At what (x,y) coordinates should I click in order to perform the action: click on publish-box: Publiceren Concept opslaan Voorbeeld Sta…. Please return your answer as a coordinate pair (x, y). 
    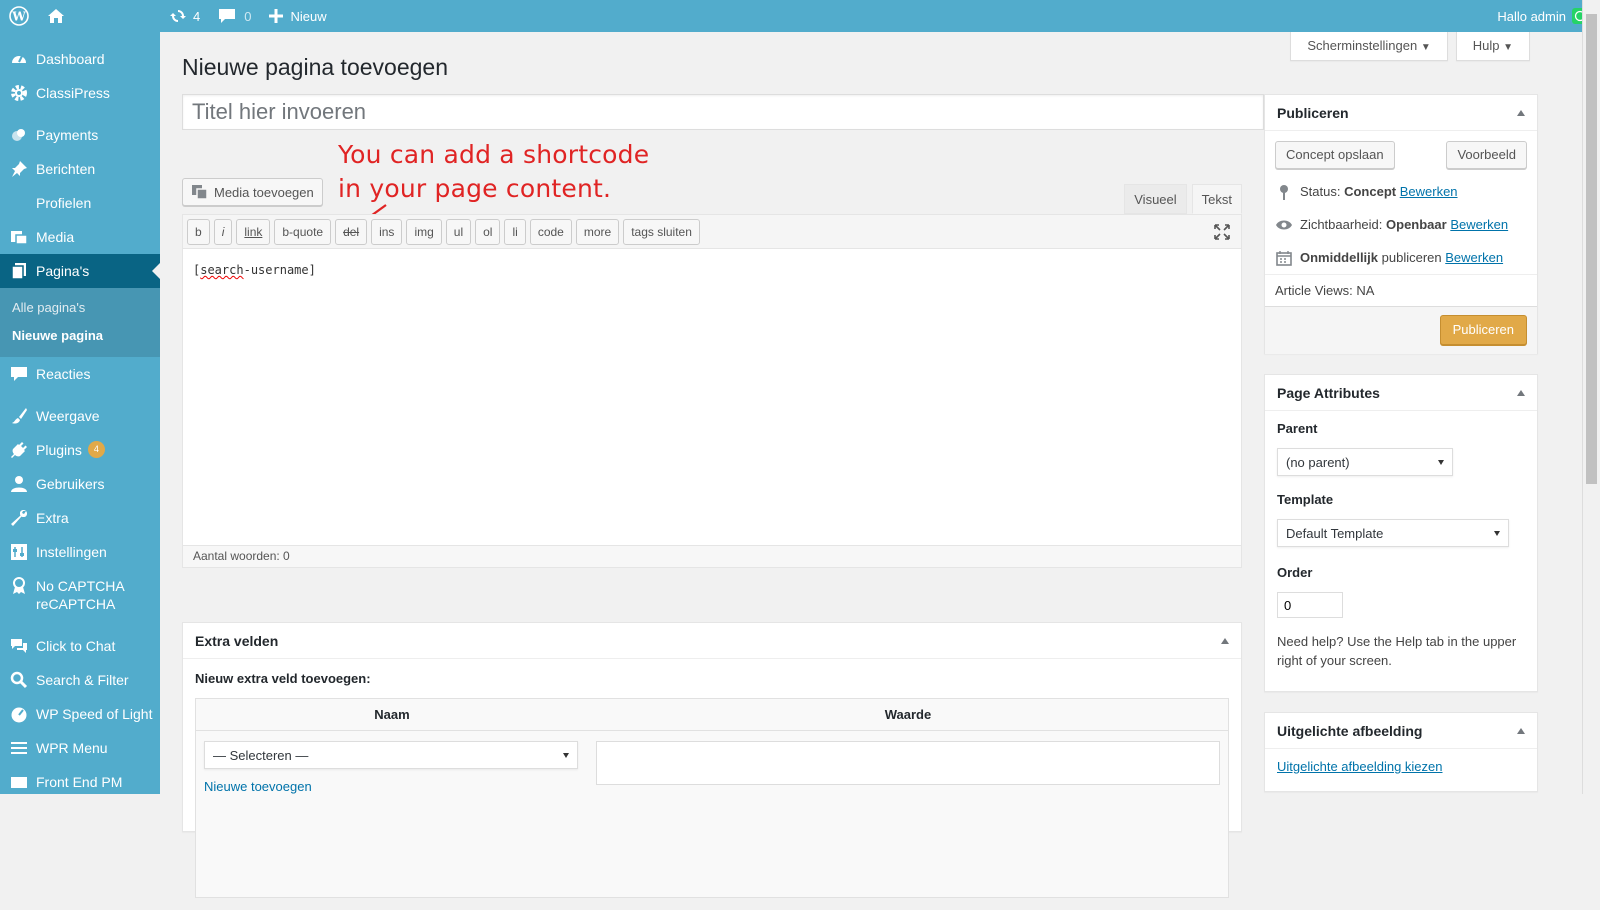
    Looking at the image, I should click on (1401, 224).